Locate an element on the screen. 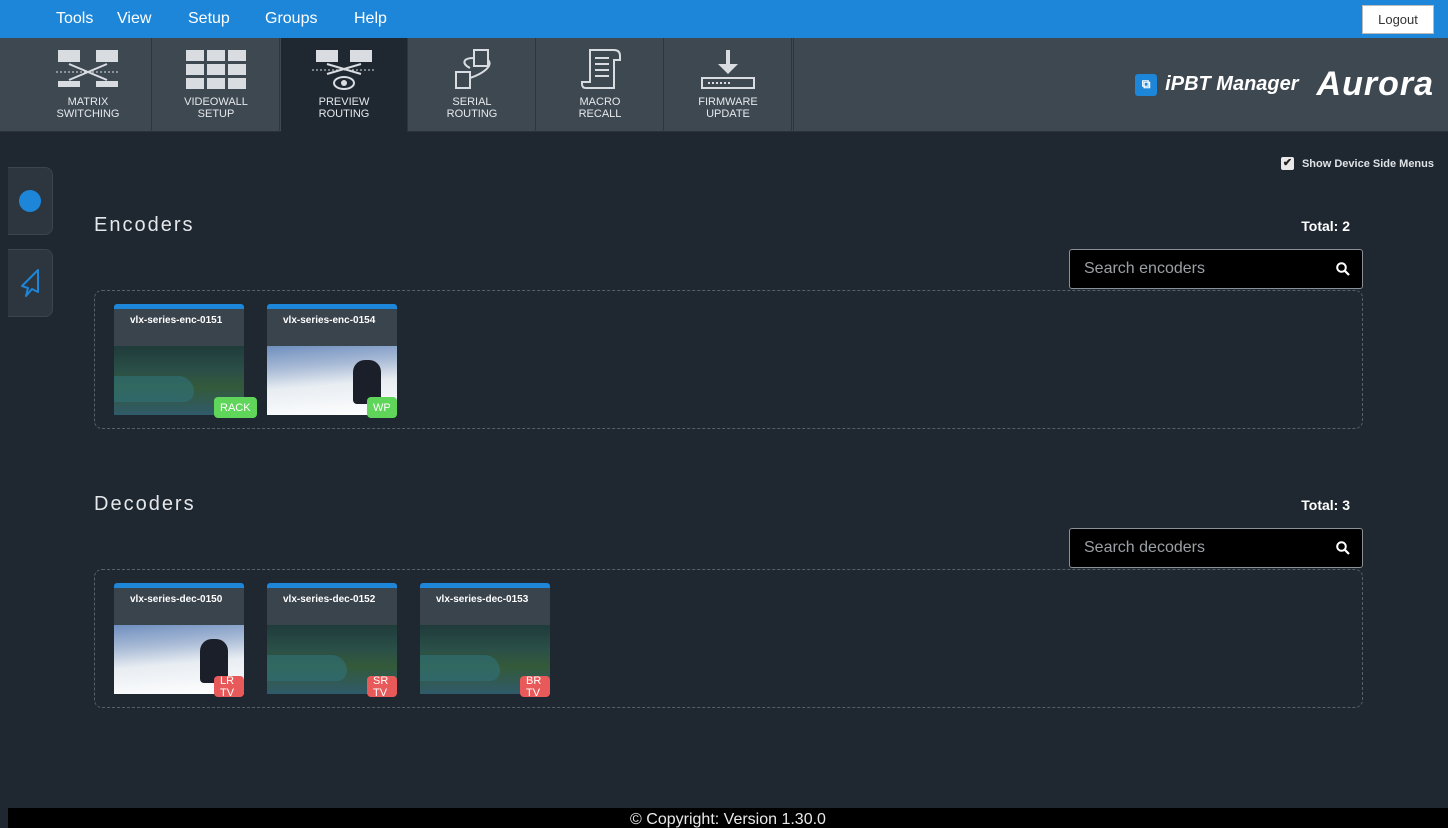 Image resolution: width=1448 pixels, height=828 pixels. location-badge: LR TV is located at coordinates (229, 687).